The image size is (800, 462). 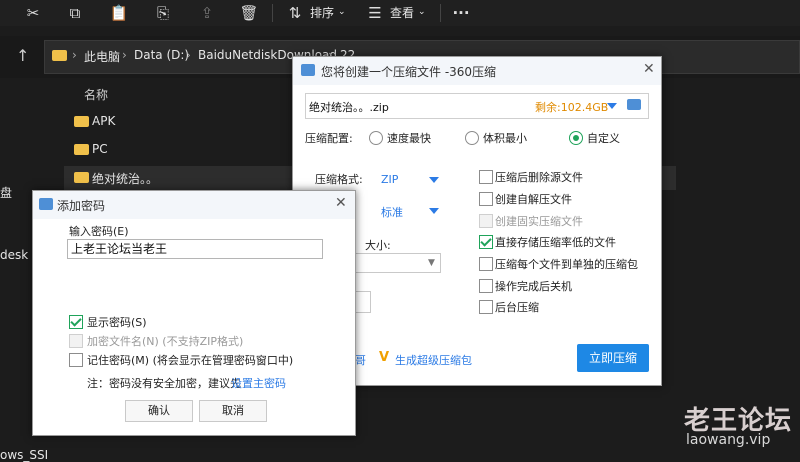 I want to click on sort-chevron-icon: ⌄, so click(x=342, y=12).